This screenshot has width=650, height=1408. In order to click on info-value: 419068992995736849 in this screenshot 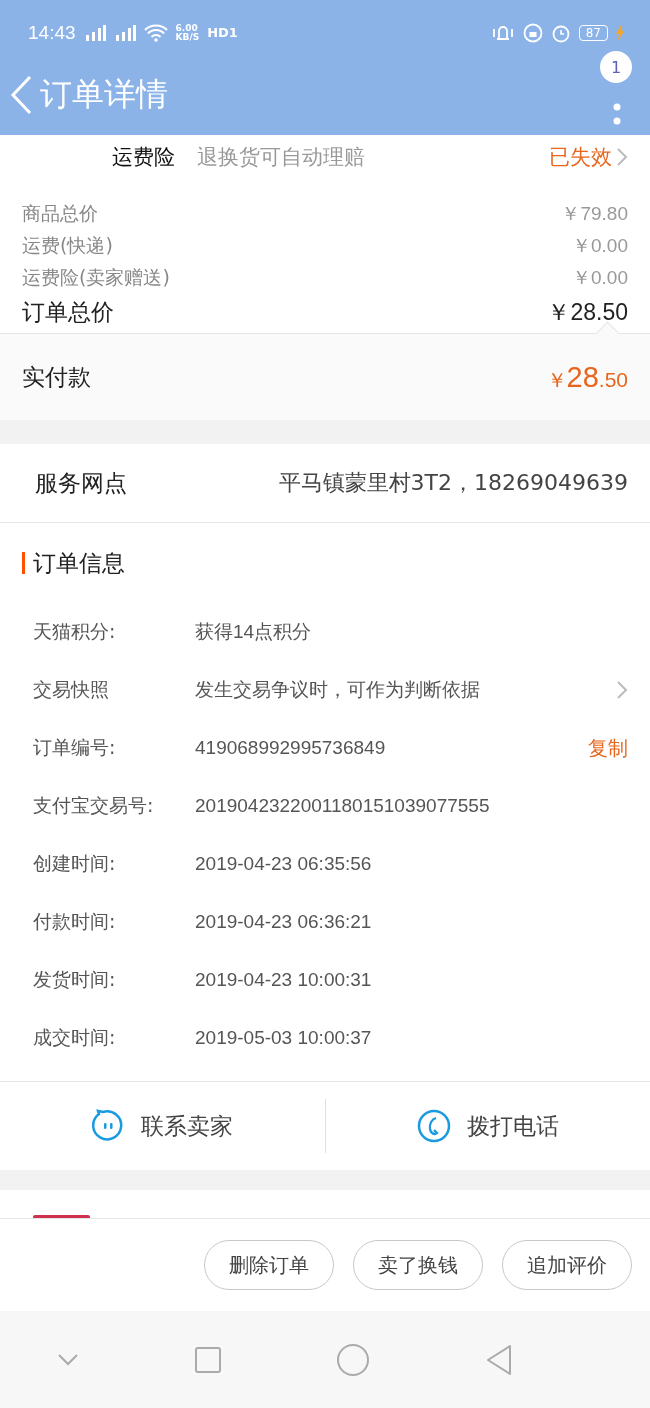, I will do `click(291, 748)`.